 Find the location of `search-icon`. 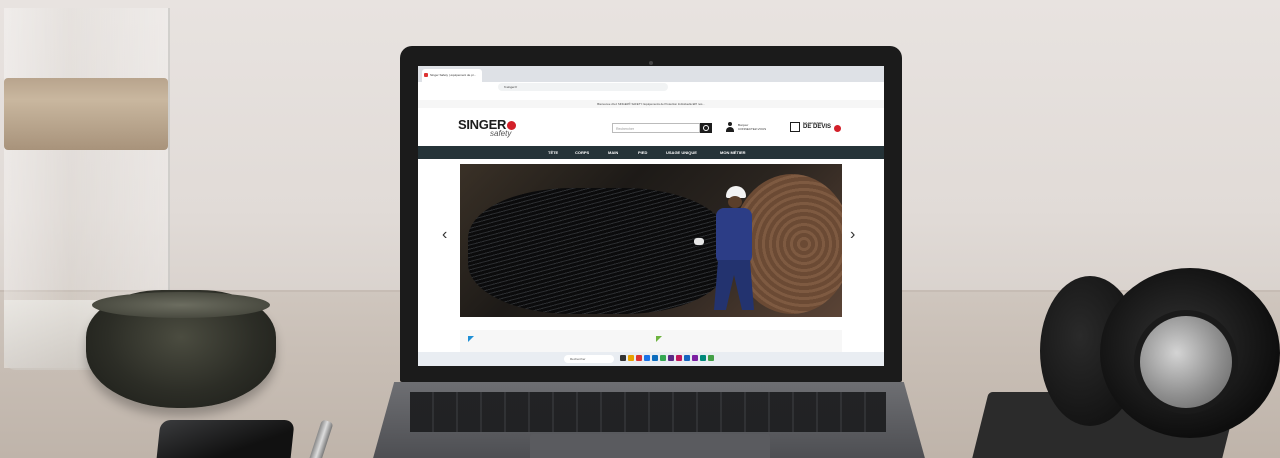

search-icon is located at coordinates (706, 128).